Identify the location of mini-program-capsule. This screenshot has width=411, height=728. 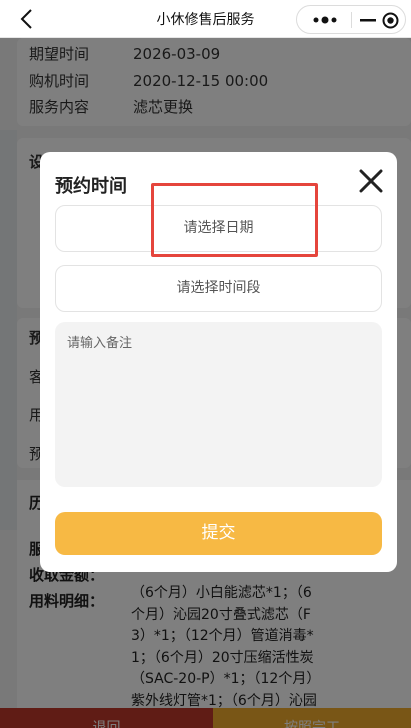
(351, 19).